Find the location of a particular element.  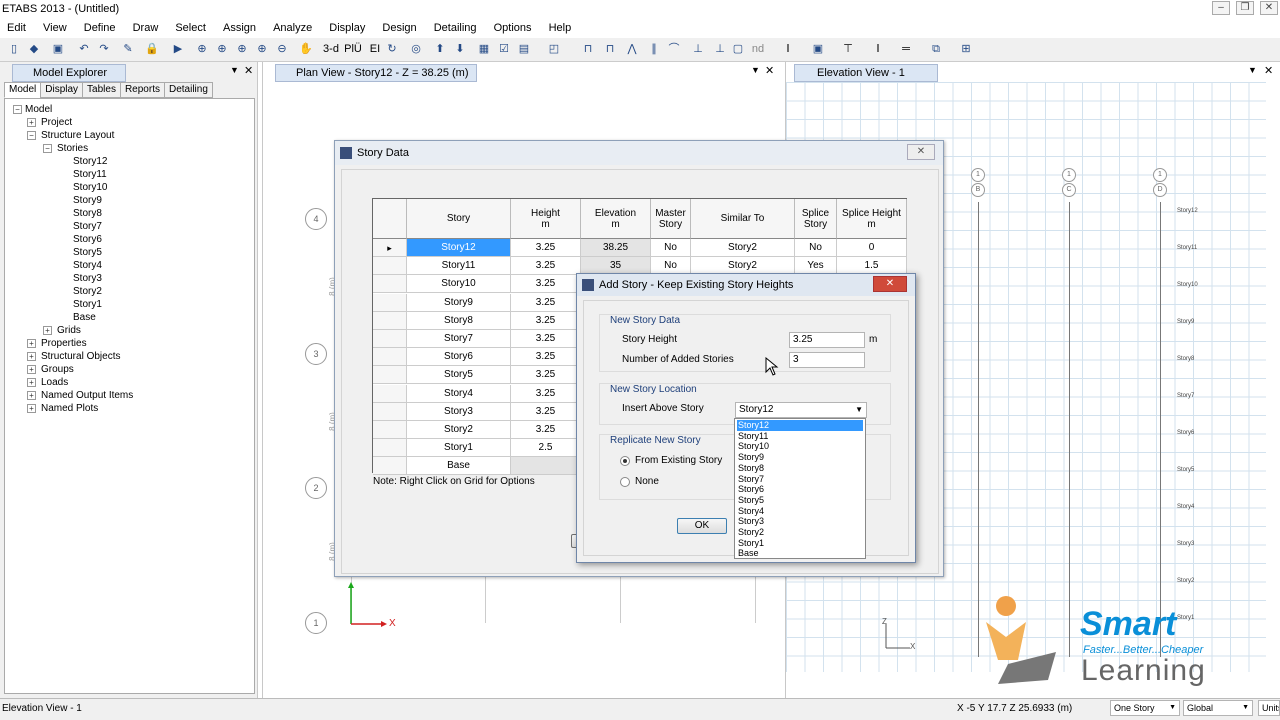

new-file-icon: ▯ is located at coordinates (14, 49).